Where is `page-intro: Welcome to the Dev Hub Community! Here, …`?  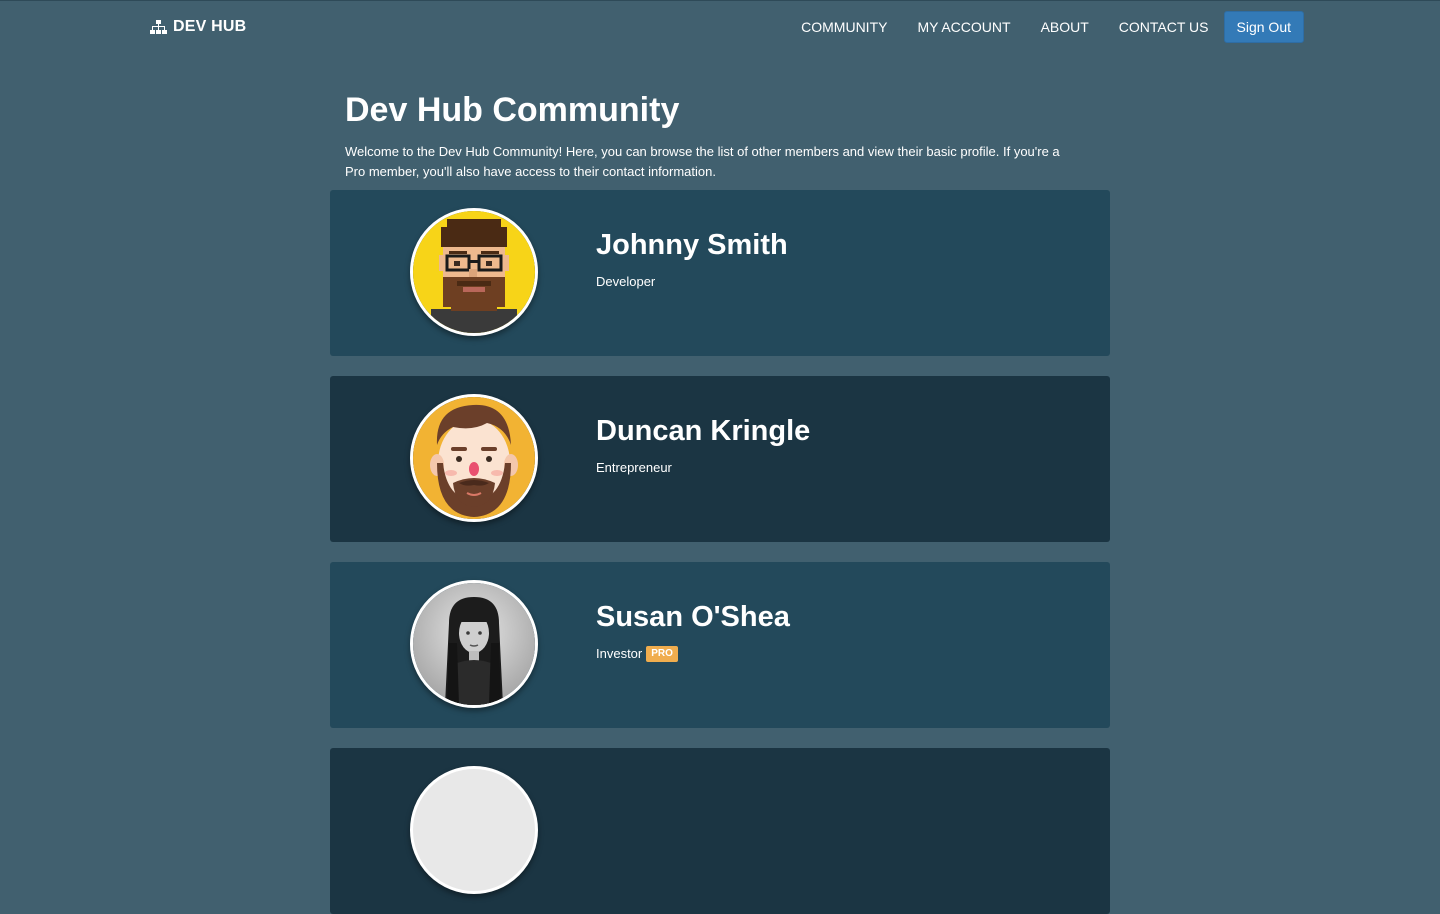
page-intro: Welcome to the Dev Hub Community! Here, … is located at coordinates (702, 161).